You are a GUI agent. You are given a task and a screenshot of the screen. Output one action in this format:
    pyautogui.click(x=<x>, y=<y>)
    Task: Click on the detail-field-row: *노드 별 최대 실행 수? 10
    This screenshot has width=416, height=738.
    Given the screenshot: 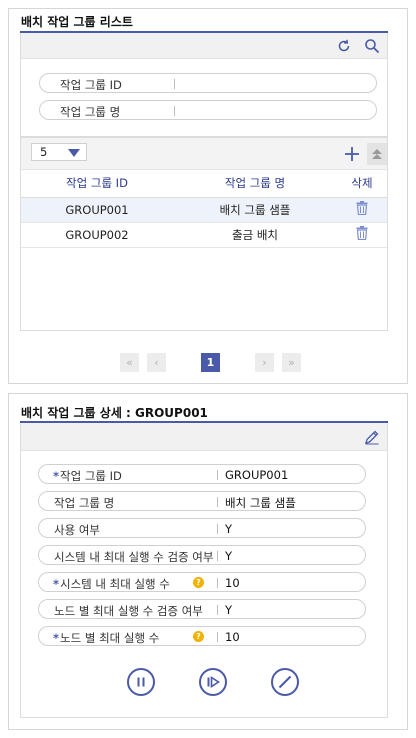 What is the action you would take?
    pyautogui.click(x=202, y=636)
    